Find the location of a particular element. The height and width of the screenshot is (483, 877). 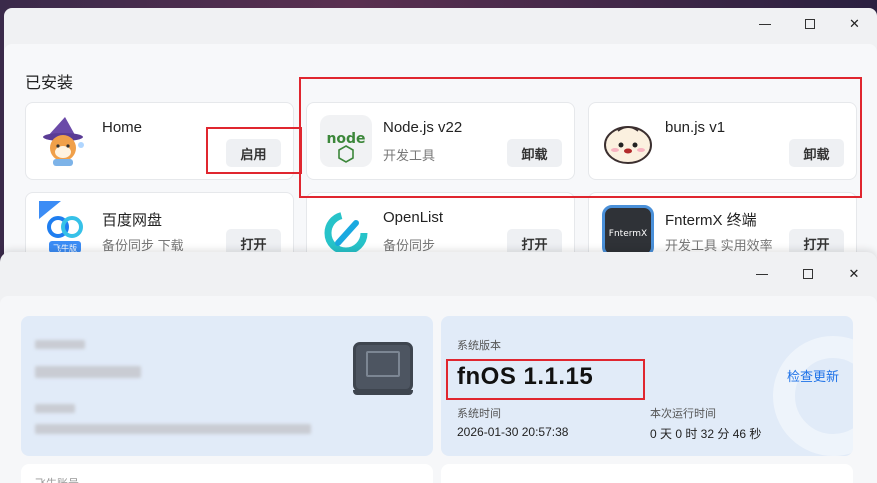

highlight-box-version is located at coordinates (545, 379).